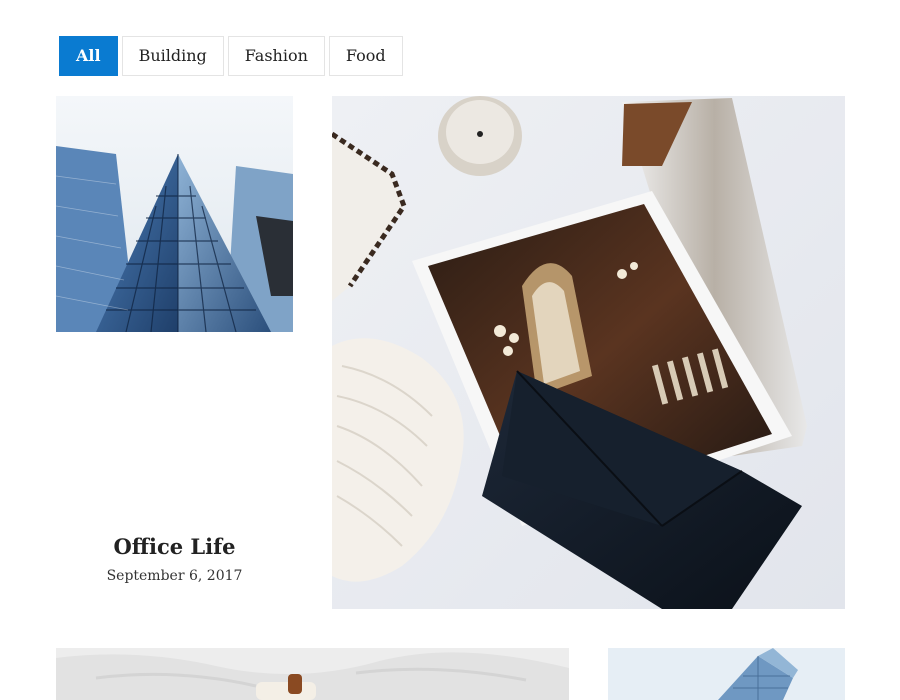  I want to click on filter-building-button: Building, so click(172, 56).